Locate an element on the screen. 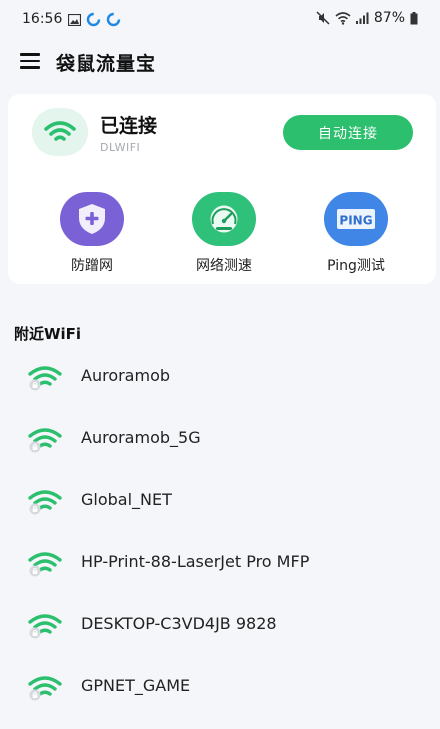 The height and width of the screenshot is (729, 440). wifi-list-item: DESKTOP-C3VD4JB 9828 is located at coordinates (220, 626).